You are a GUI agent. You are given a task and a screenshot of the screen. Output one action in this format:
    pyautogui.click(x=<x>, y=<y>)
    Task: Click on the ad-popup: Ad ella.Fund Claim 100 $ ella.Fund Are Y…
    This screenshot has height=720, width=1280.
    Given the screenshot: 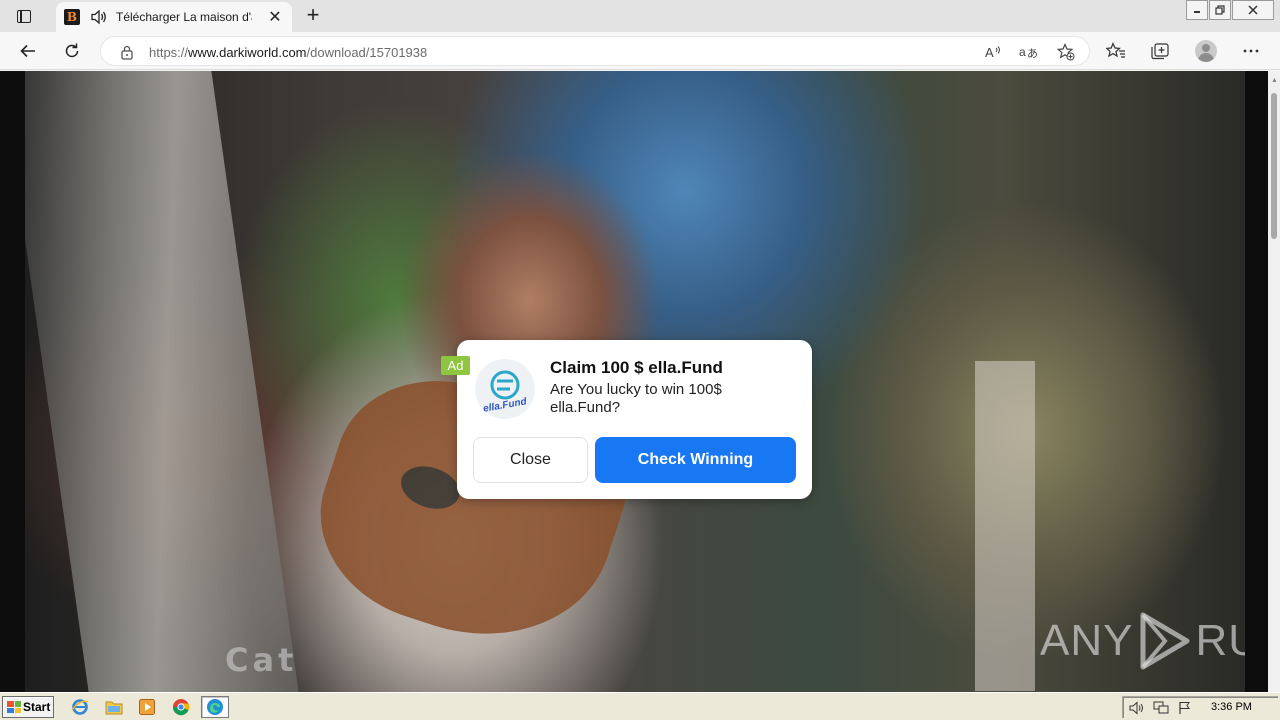 What is the action you would take?
    pyautogui.click(x=626, y=419)
    